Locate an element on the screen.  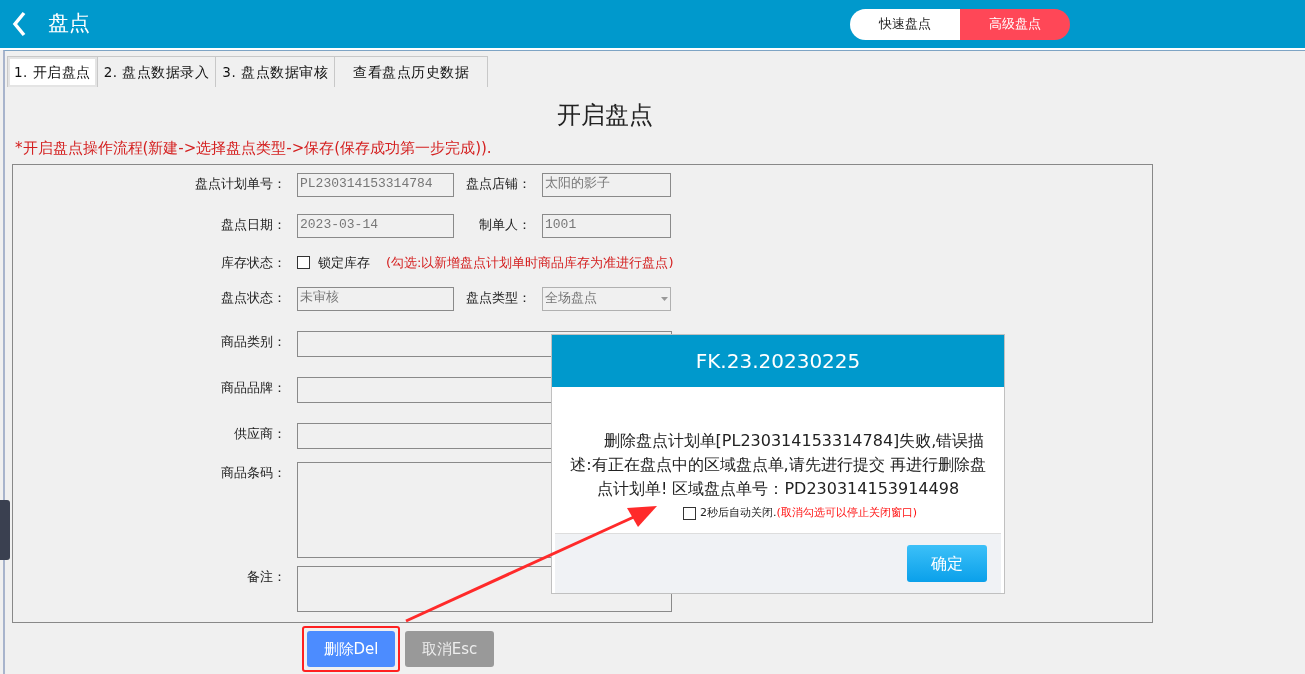
field-label: 盘点状态： is located at coordinates (253, 297).